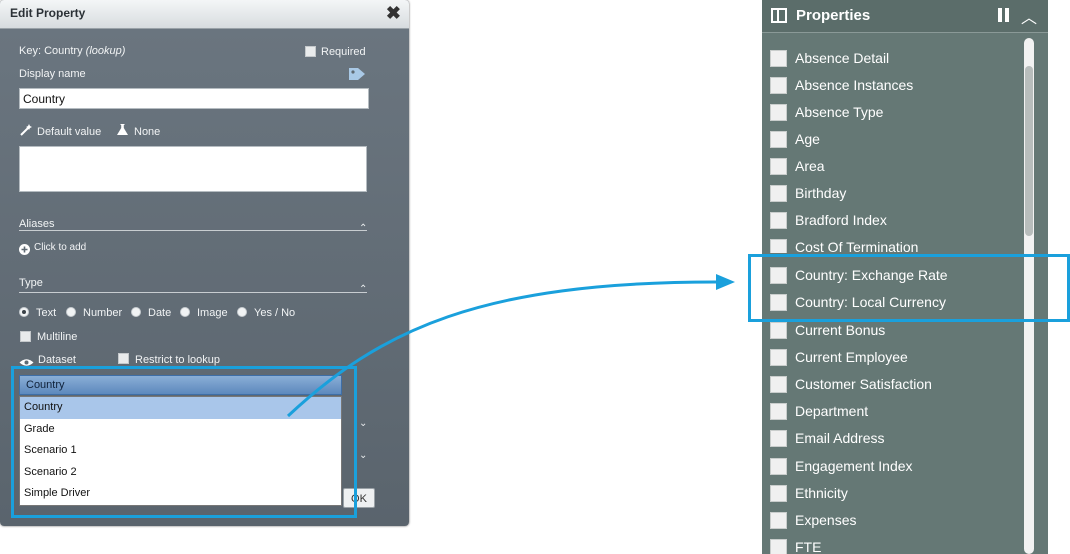  I want to click on scrollbar-thumb, so click(1029, 151).